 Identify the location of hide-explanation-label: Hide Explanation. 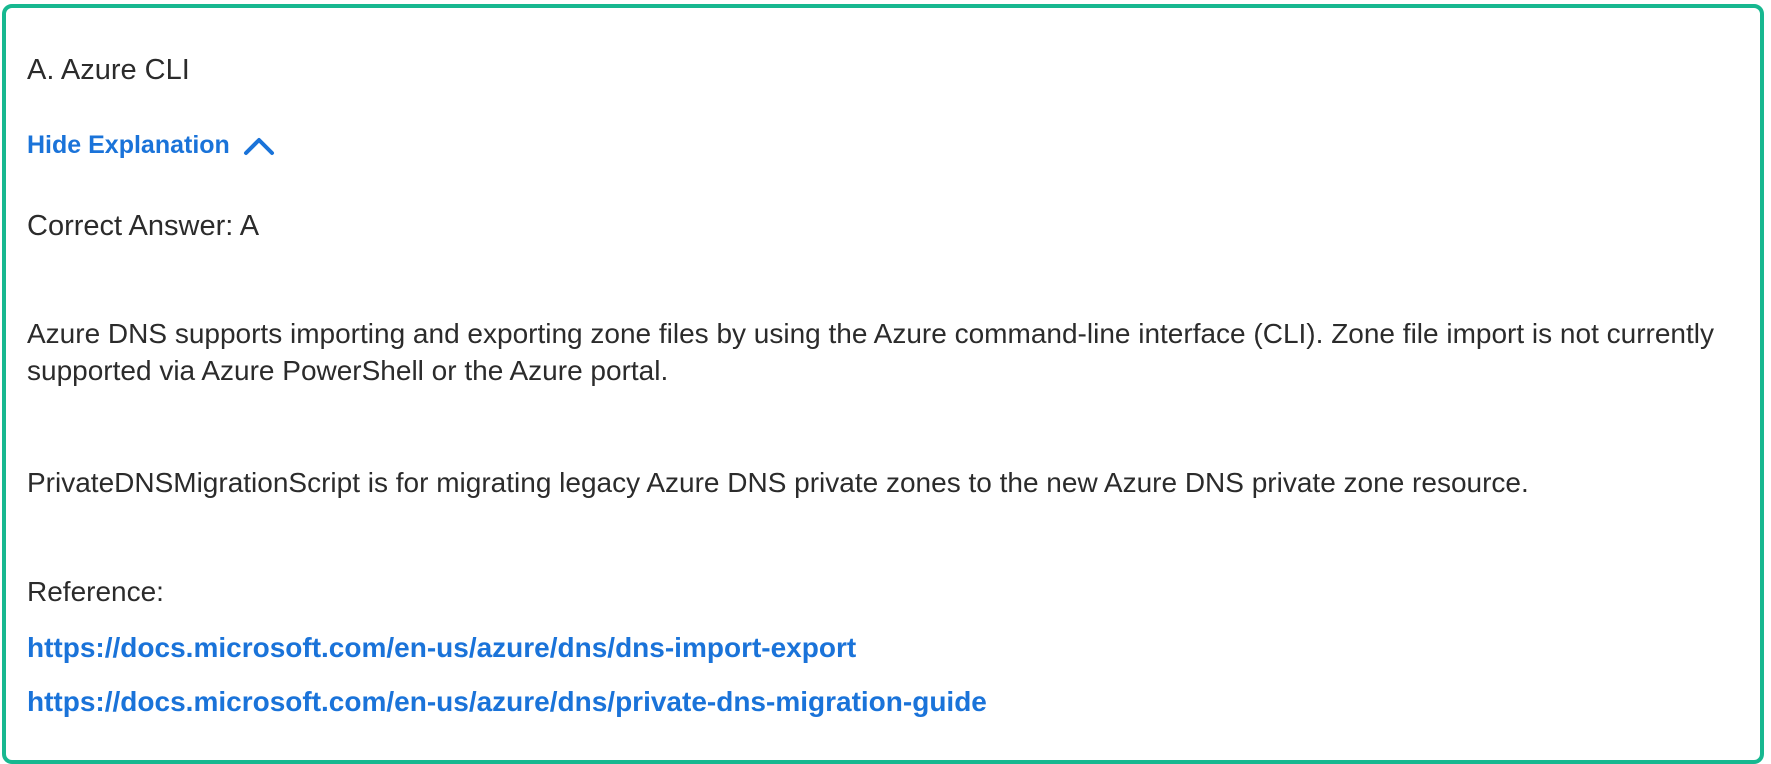
(128, 145).